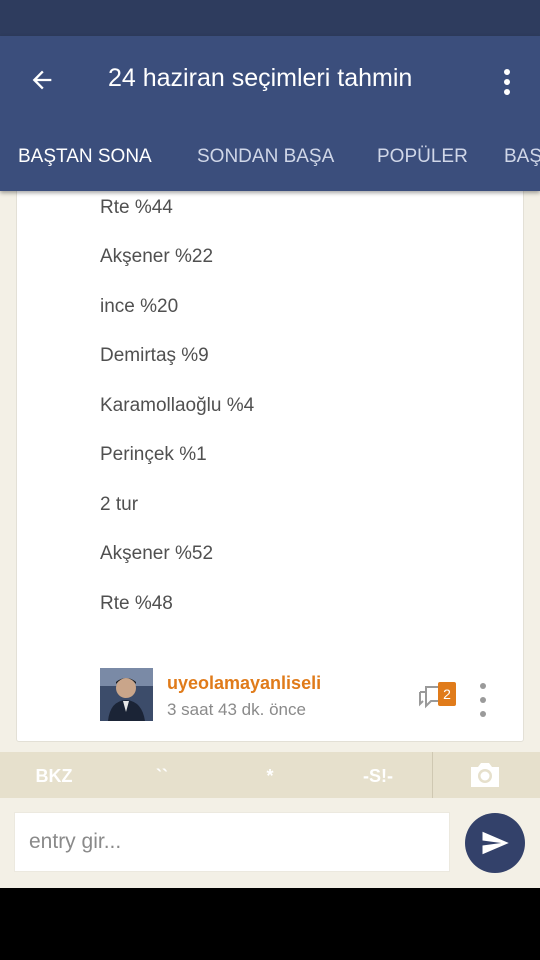 This screenshot has height=960, width=540. I want to click on entry-input, so click(232, 842).